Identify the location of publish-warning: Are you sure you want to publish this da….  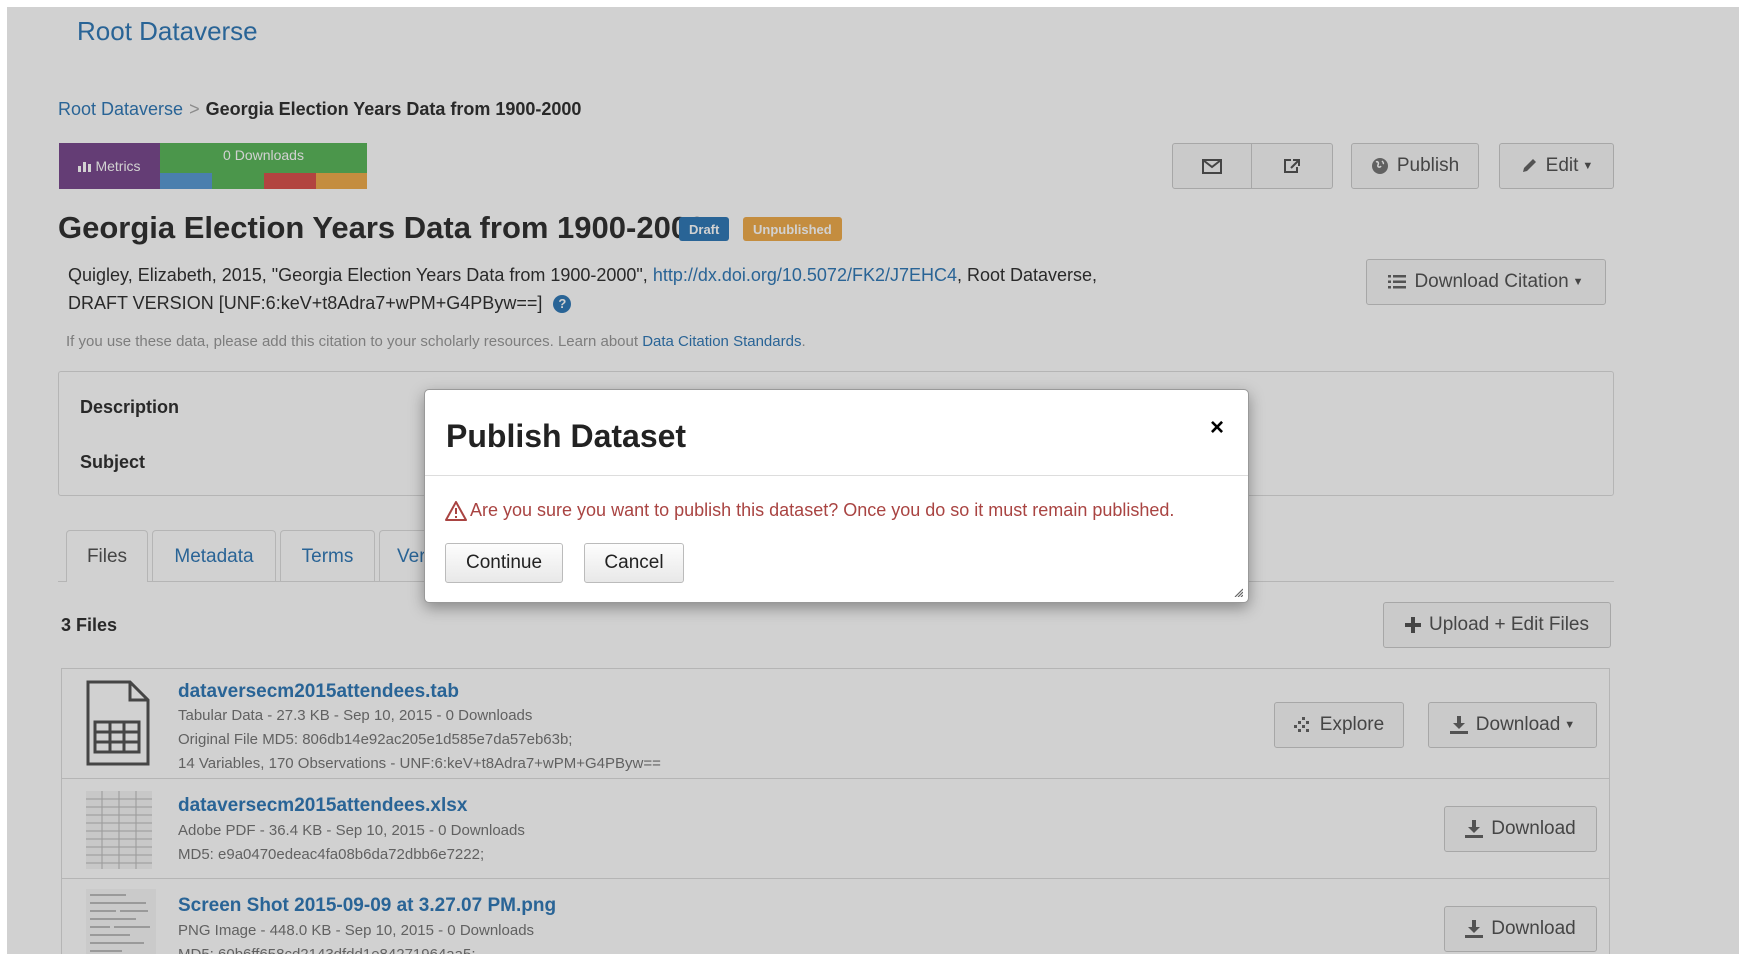
(809, 510).